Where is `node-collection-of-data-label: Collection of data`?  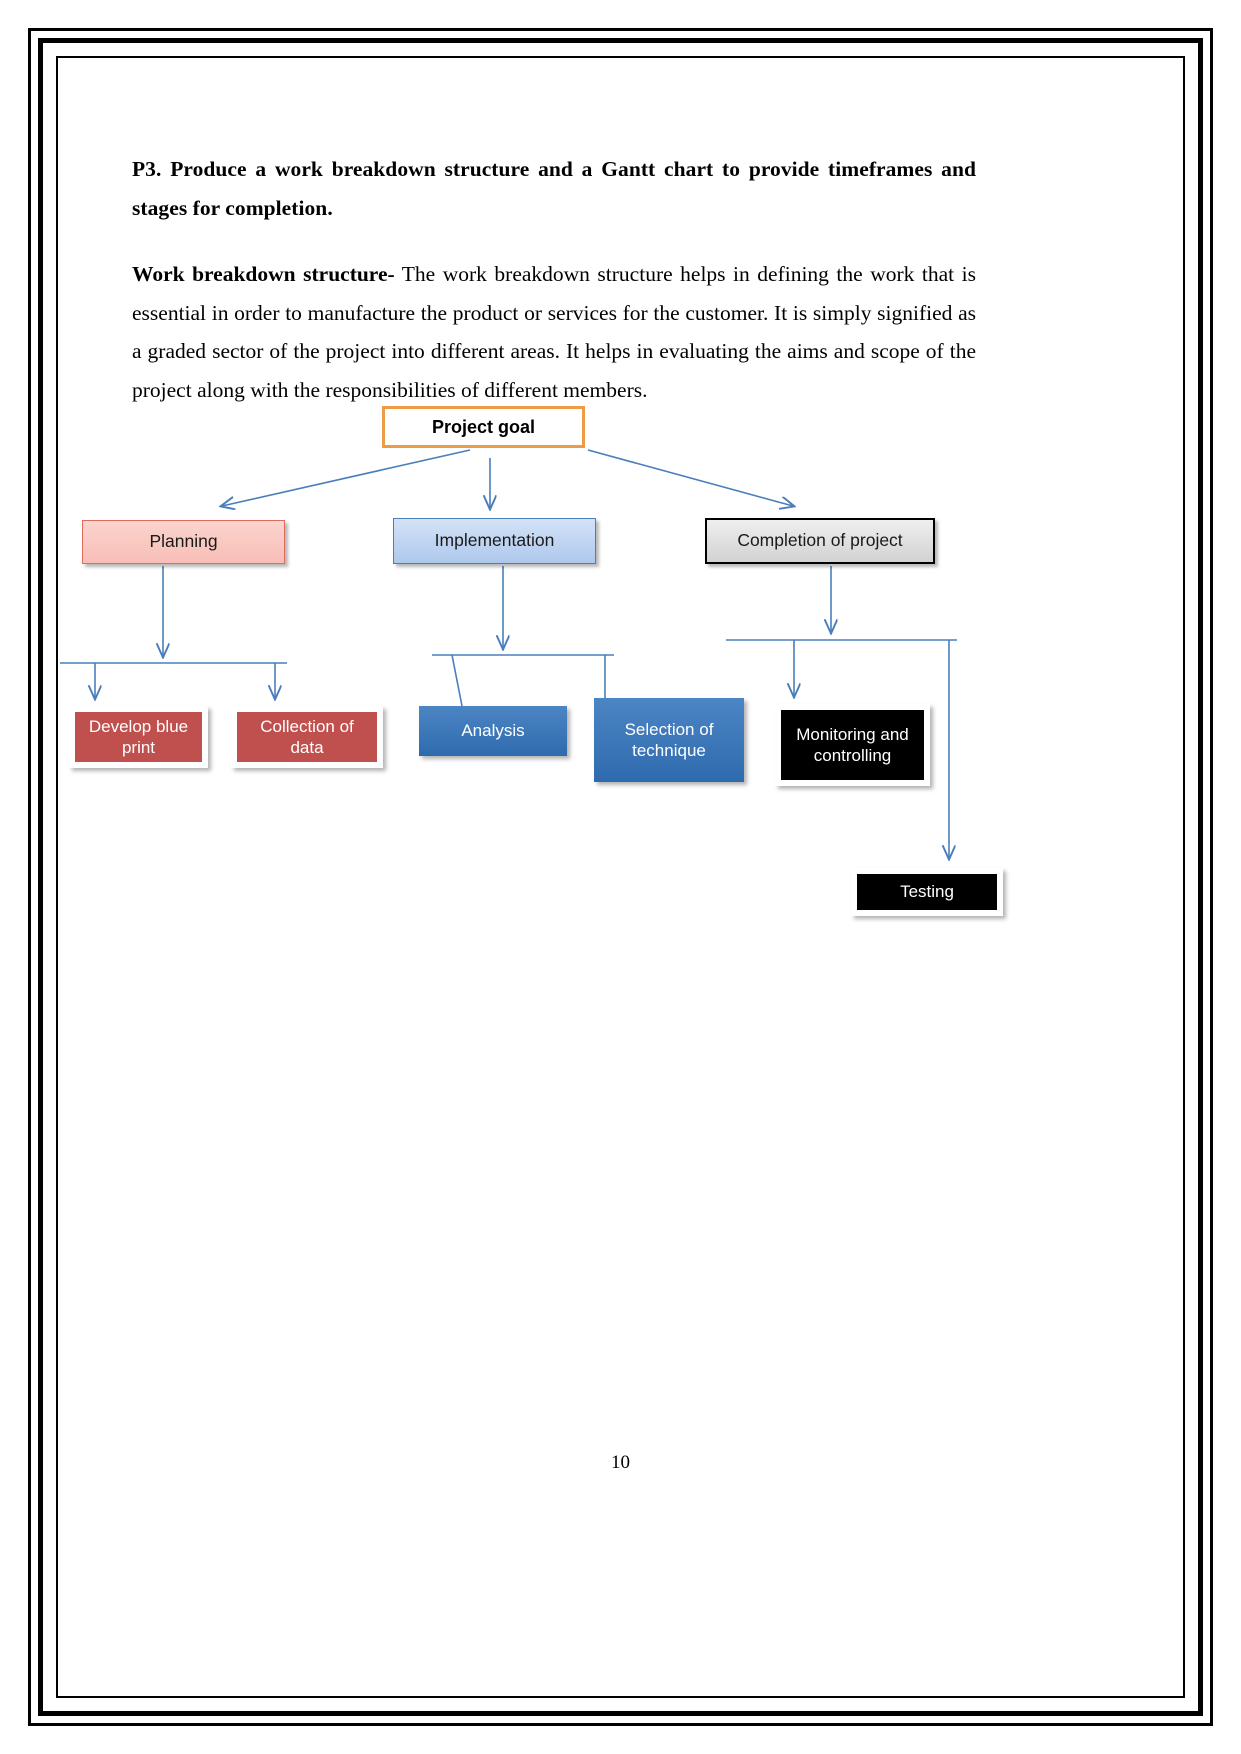 node-collection-of-data-label: Collection of data is located at coordinates (307, 736).